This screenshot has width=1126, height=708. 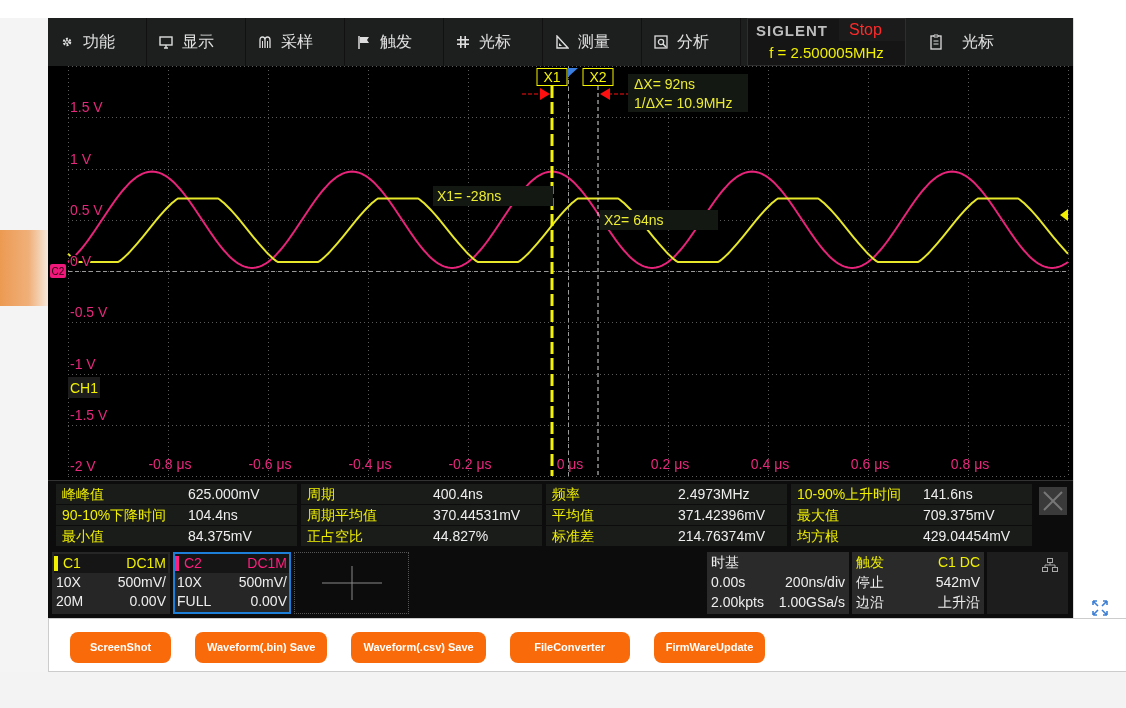 What do you see at coordinates (610, 515) in the screenshot?
I see `measure-label: 平均值` at bounding box center [610, 515].